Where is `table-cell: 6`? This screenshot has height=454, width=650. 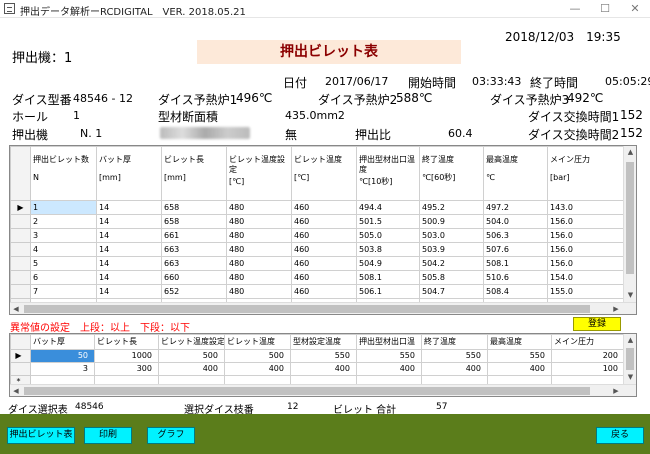 table-cell: 6 is located at coordinates (63, 277).